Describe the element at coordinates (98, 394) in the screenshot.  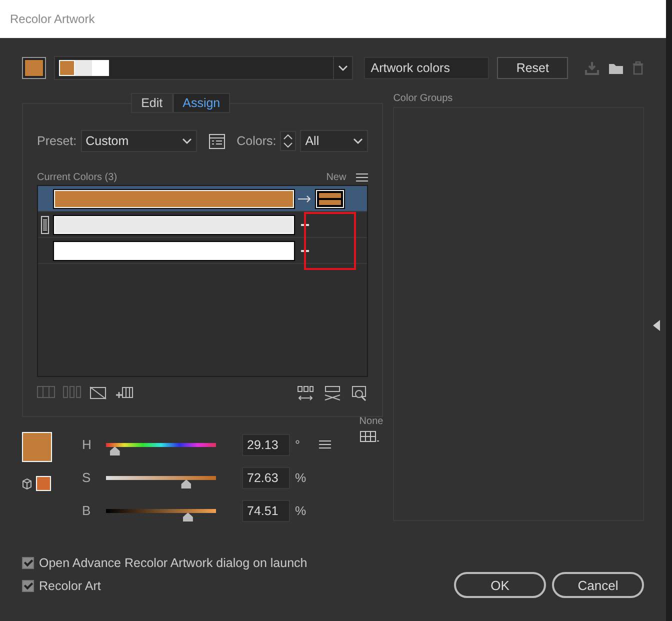
I see `exclude-icon` at that location.